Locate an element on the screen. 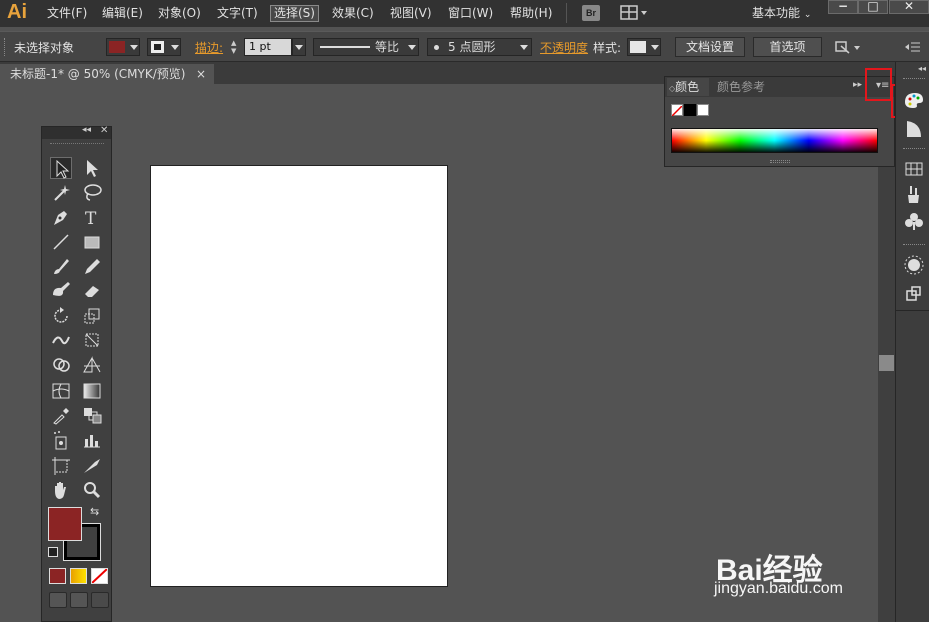  white-swatch is located at coordinates (703, 110).